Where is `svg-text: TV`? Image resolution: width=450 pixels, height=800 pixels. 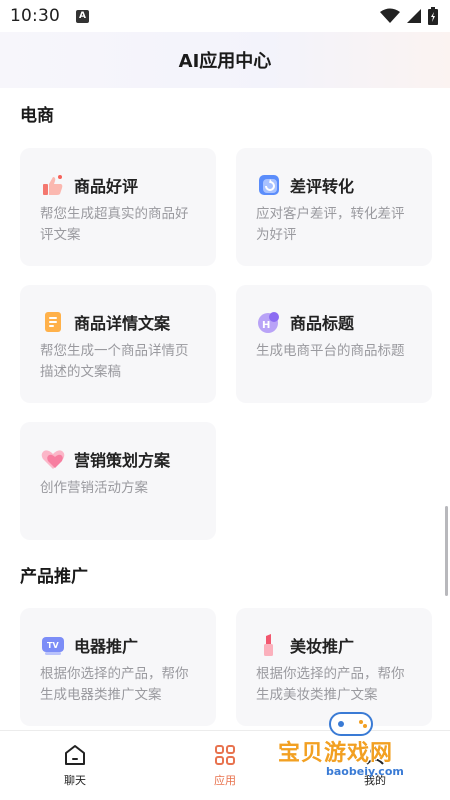
svg-text: TV is located at coordinates (53, 645).